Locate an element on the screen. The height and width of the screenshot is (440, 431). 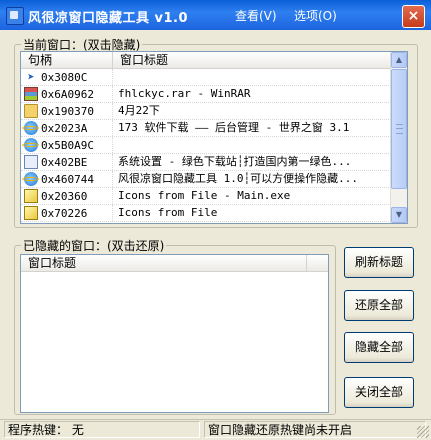
table-row: 0x70226 Icons from File is located at coordinates (206, 213).